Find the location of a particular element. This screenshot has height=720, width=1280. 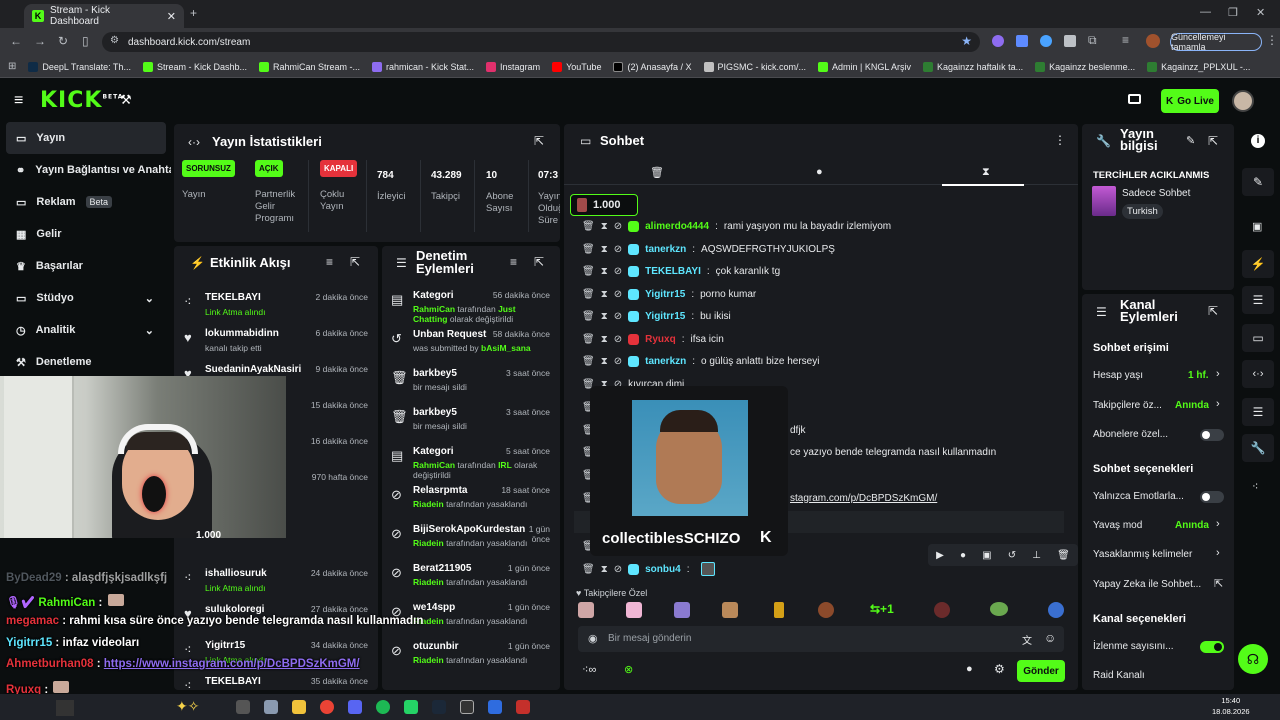

browser-menu-icon: ⋮ is located at coordinates (1272, 40).